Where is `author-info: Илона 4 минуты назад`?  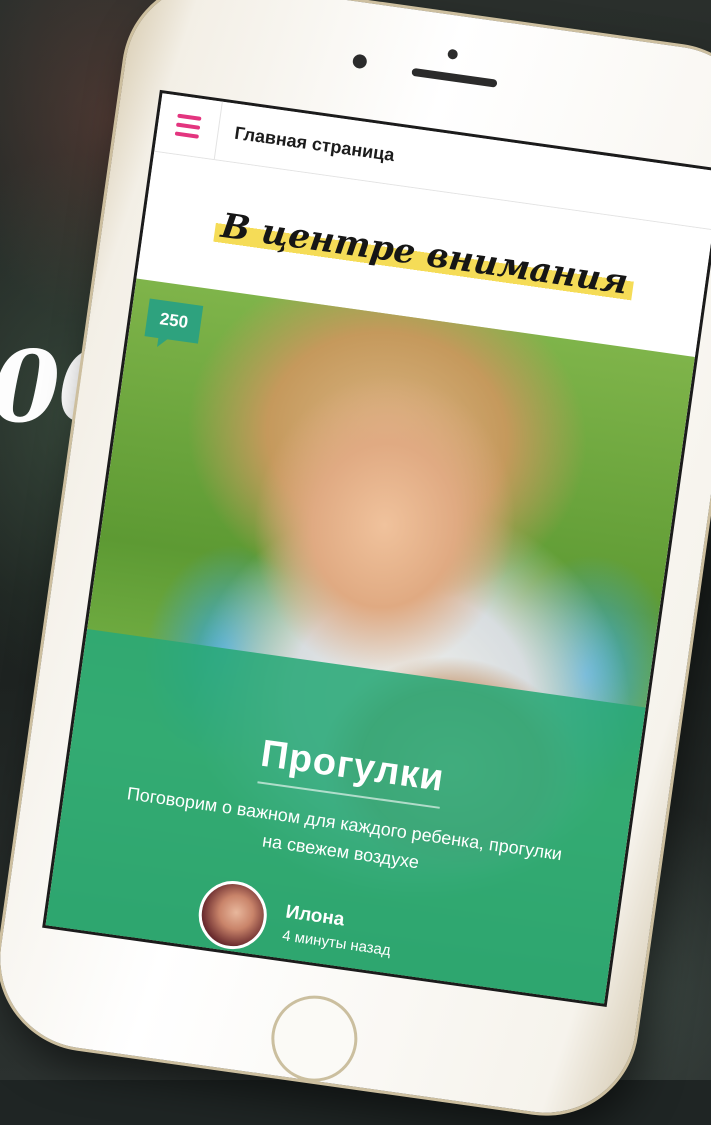 author-info: Илона 4 минуты назад is located at coordinates (338, 930).